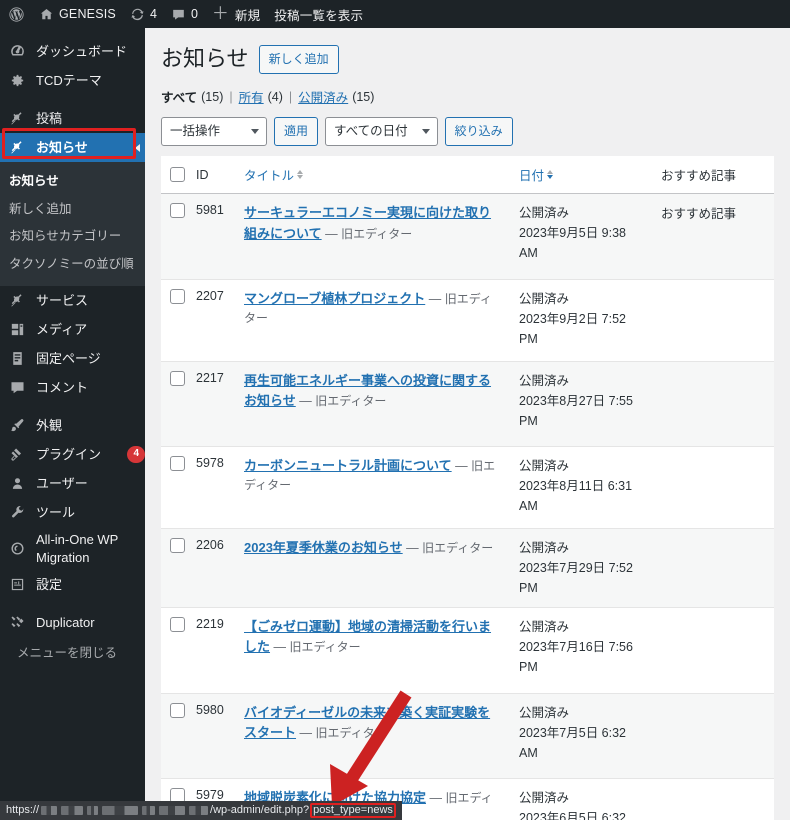  Describe the element at coordinates (72, 300) in the screenshot. I see `sidebar-item-service: サービス` at that location.